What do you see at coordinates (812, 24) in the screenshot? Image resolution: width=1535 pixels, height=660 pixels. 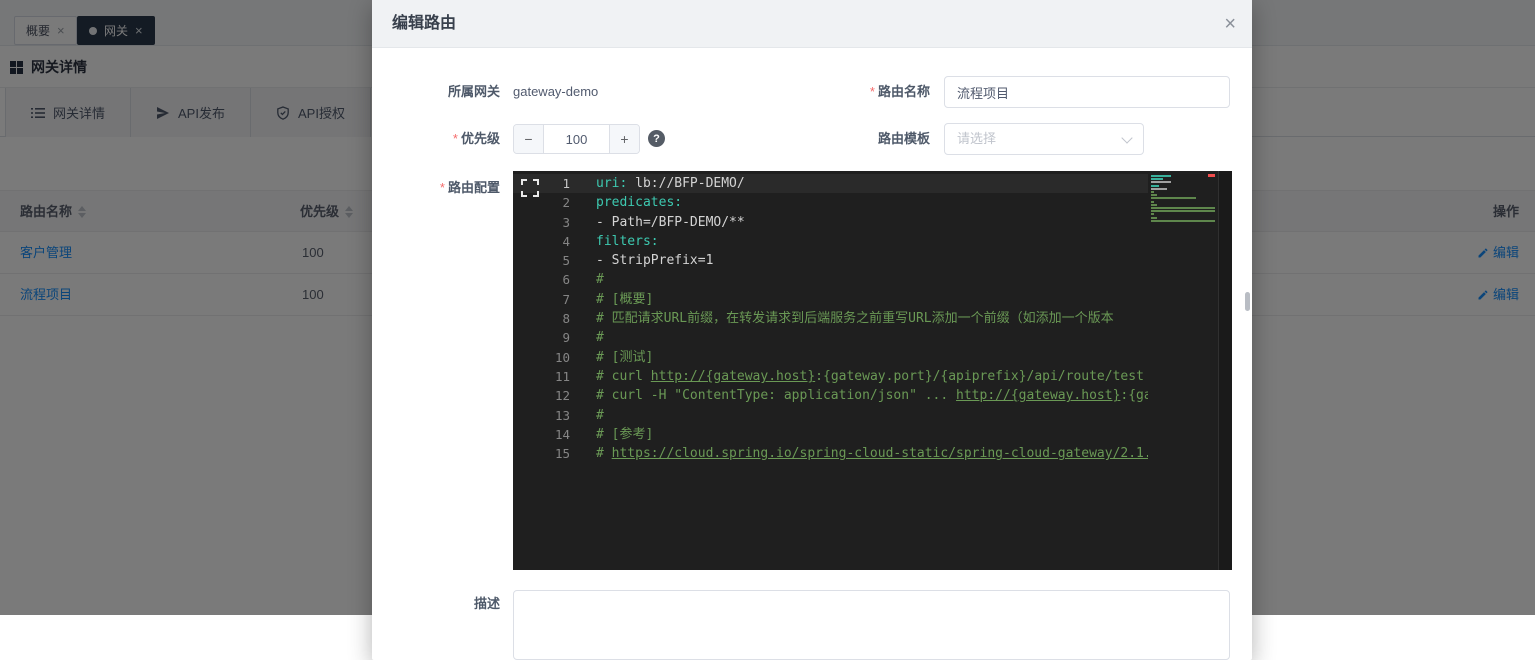 I see `modal-header: 编辑路由 ×` at bounding box center [812, 24].